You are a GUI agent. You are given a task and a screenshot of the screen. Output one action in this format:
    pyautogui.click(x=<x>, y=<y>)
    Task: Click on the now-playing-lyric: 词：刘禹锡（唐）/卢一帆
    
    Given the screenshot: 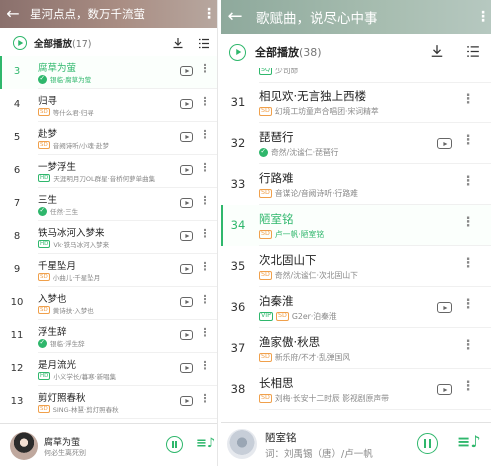 What is the action you would take?
    pyautogui.click(x=319, y=454)
    